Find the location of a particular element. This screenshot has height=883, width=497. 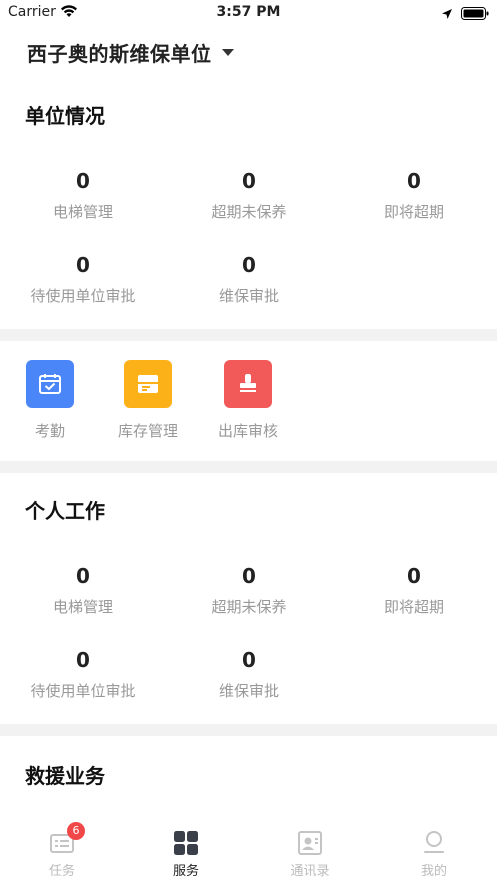

service-inventory: 库存管理 is located at coordinates (148, 400).